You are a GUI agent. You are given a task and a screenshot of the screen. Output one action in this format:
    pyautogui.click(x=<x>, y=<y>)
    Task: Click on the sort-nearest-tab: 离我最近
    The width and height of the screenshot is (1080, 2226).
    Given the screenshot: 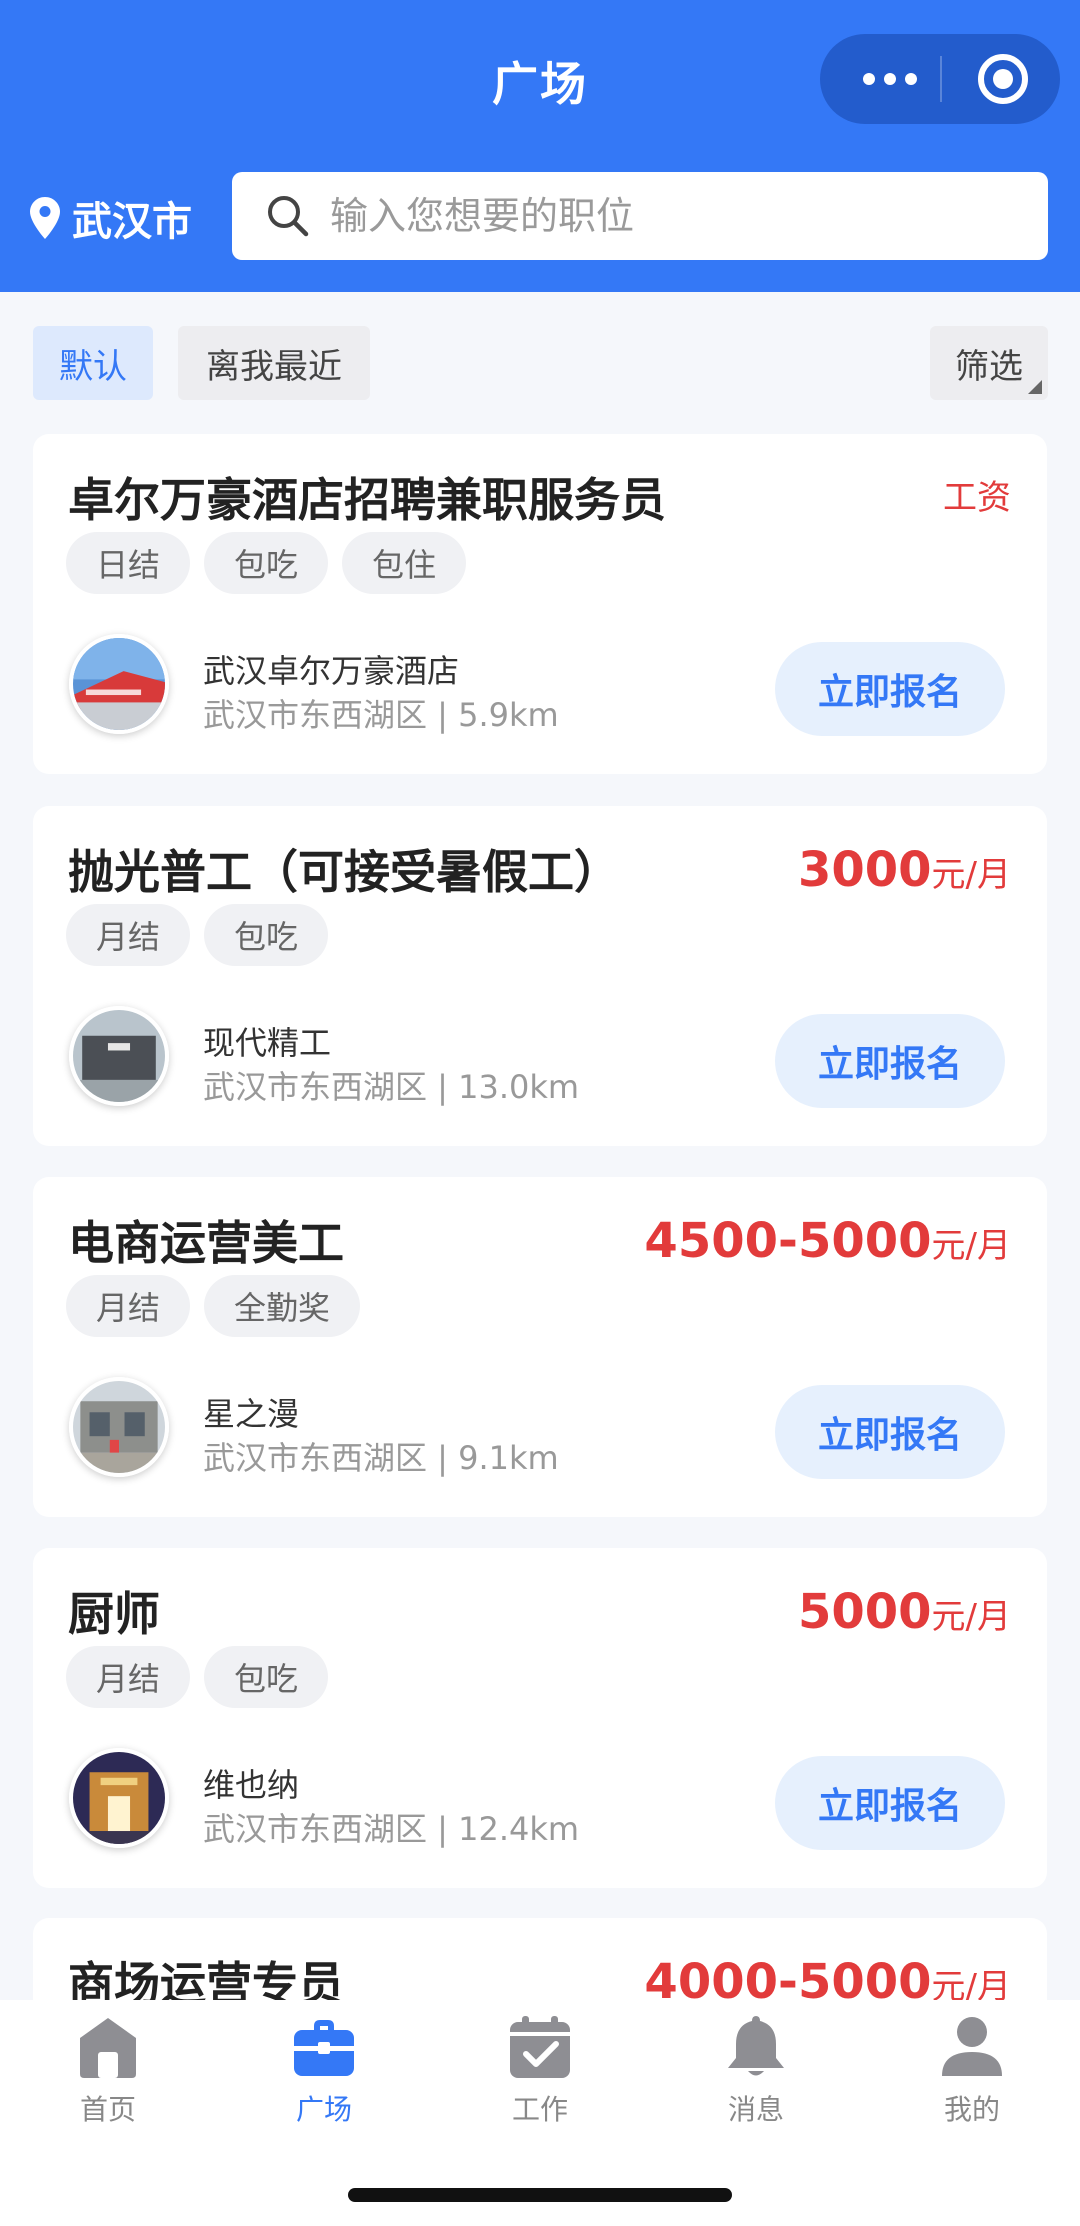 What is the action you would take?
    pyautogui.click(x=274, y=363)
    